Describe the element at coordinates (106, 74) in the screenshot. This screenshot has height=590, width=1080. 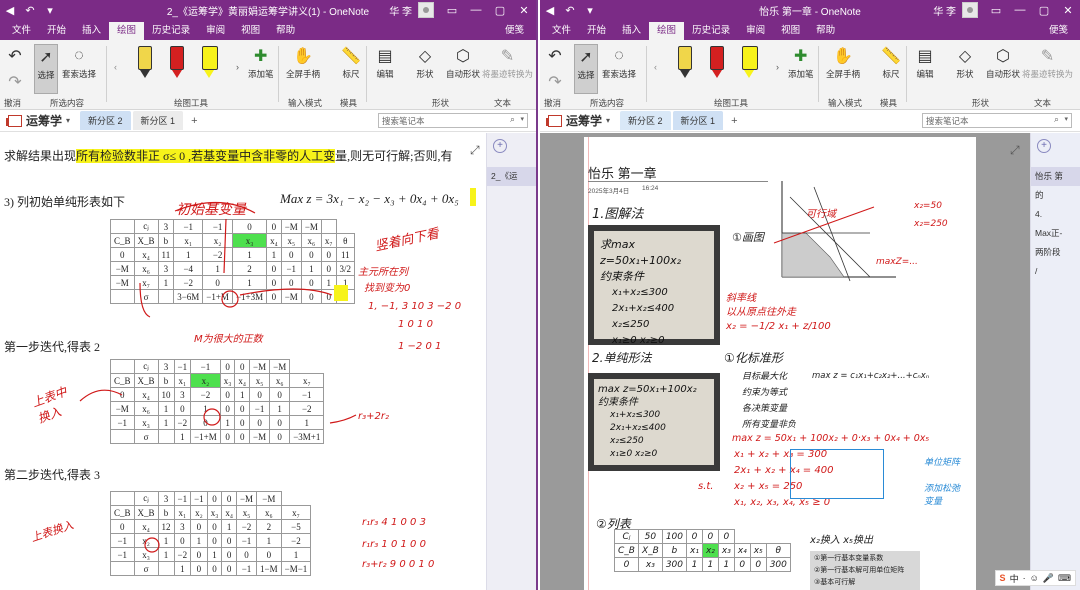
I see `divider` at that location.